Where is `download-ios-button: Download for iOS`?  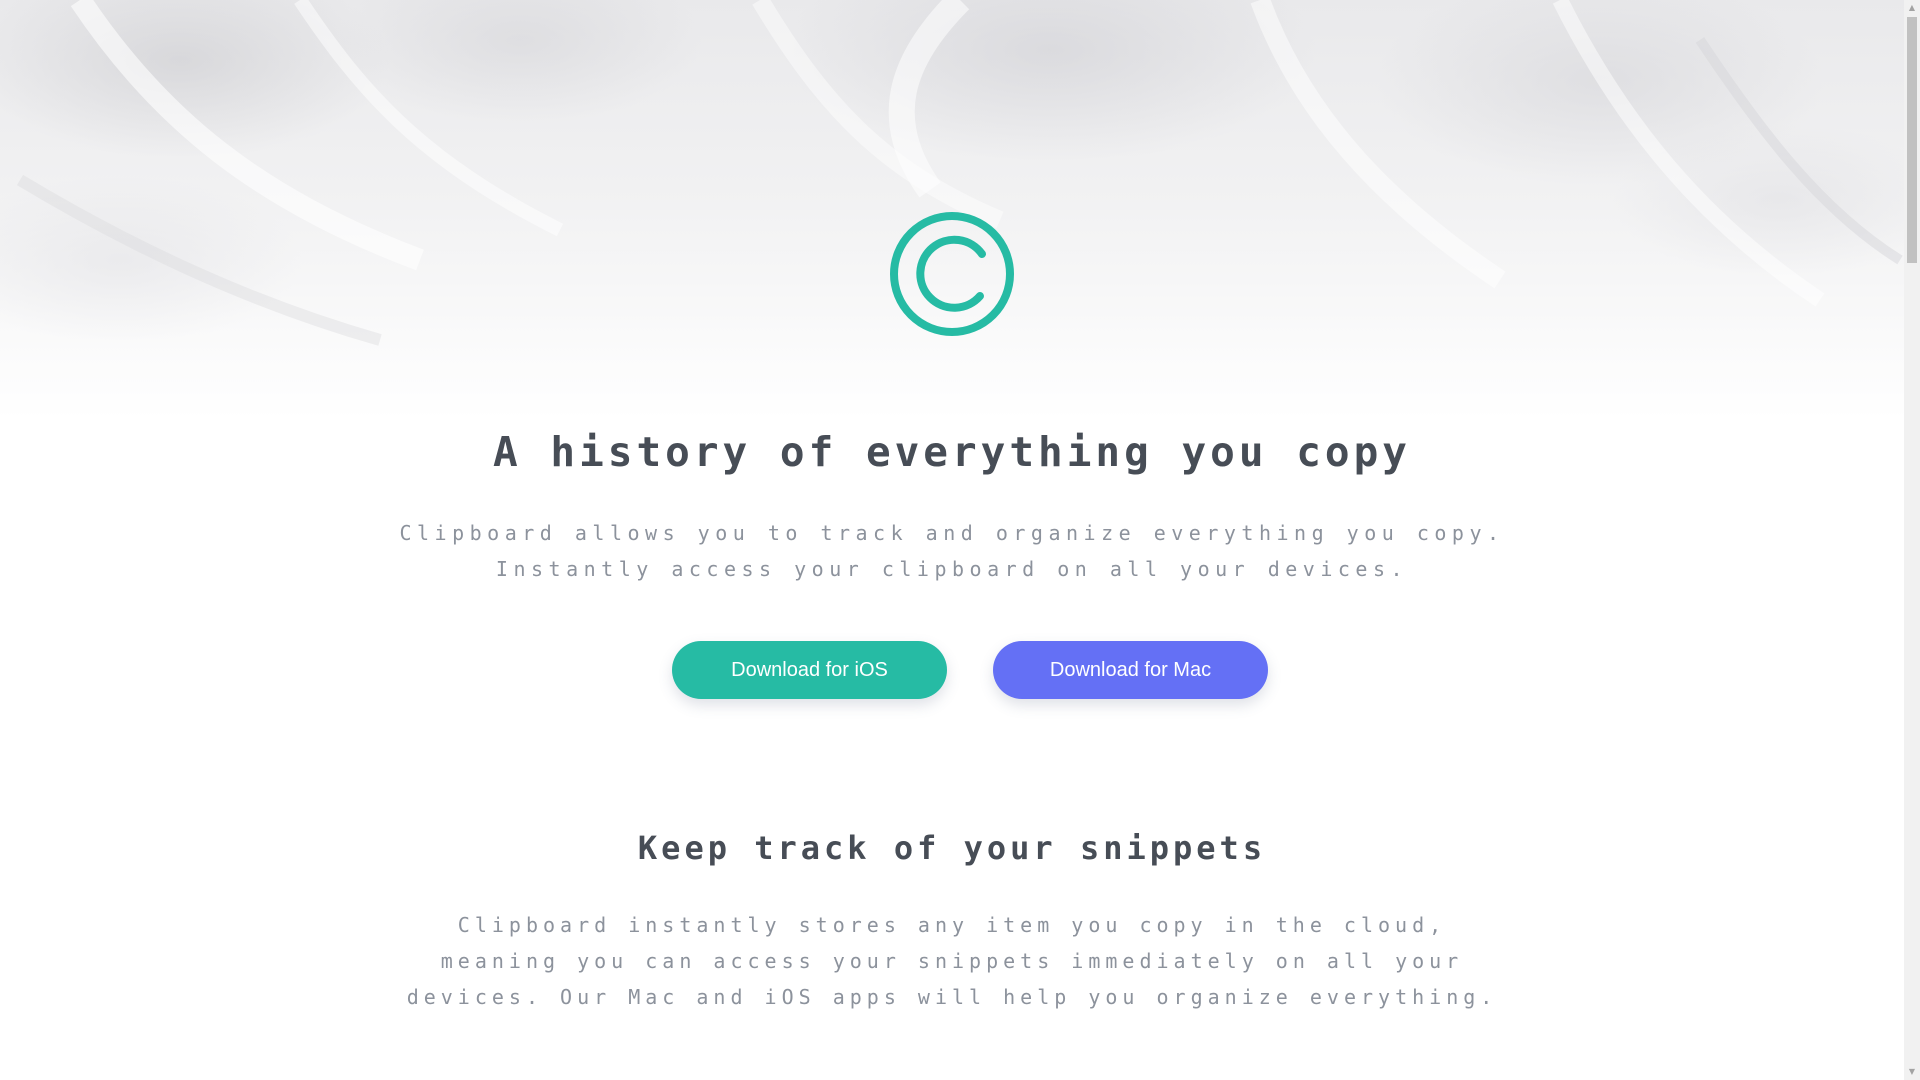
download-ios-button: Download for iOS is located at coordinates (809, 670).